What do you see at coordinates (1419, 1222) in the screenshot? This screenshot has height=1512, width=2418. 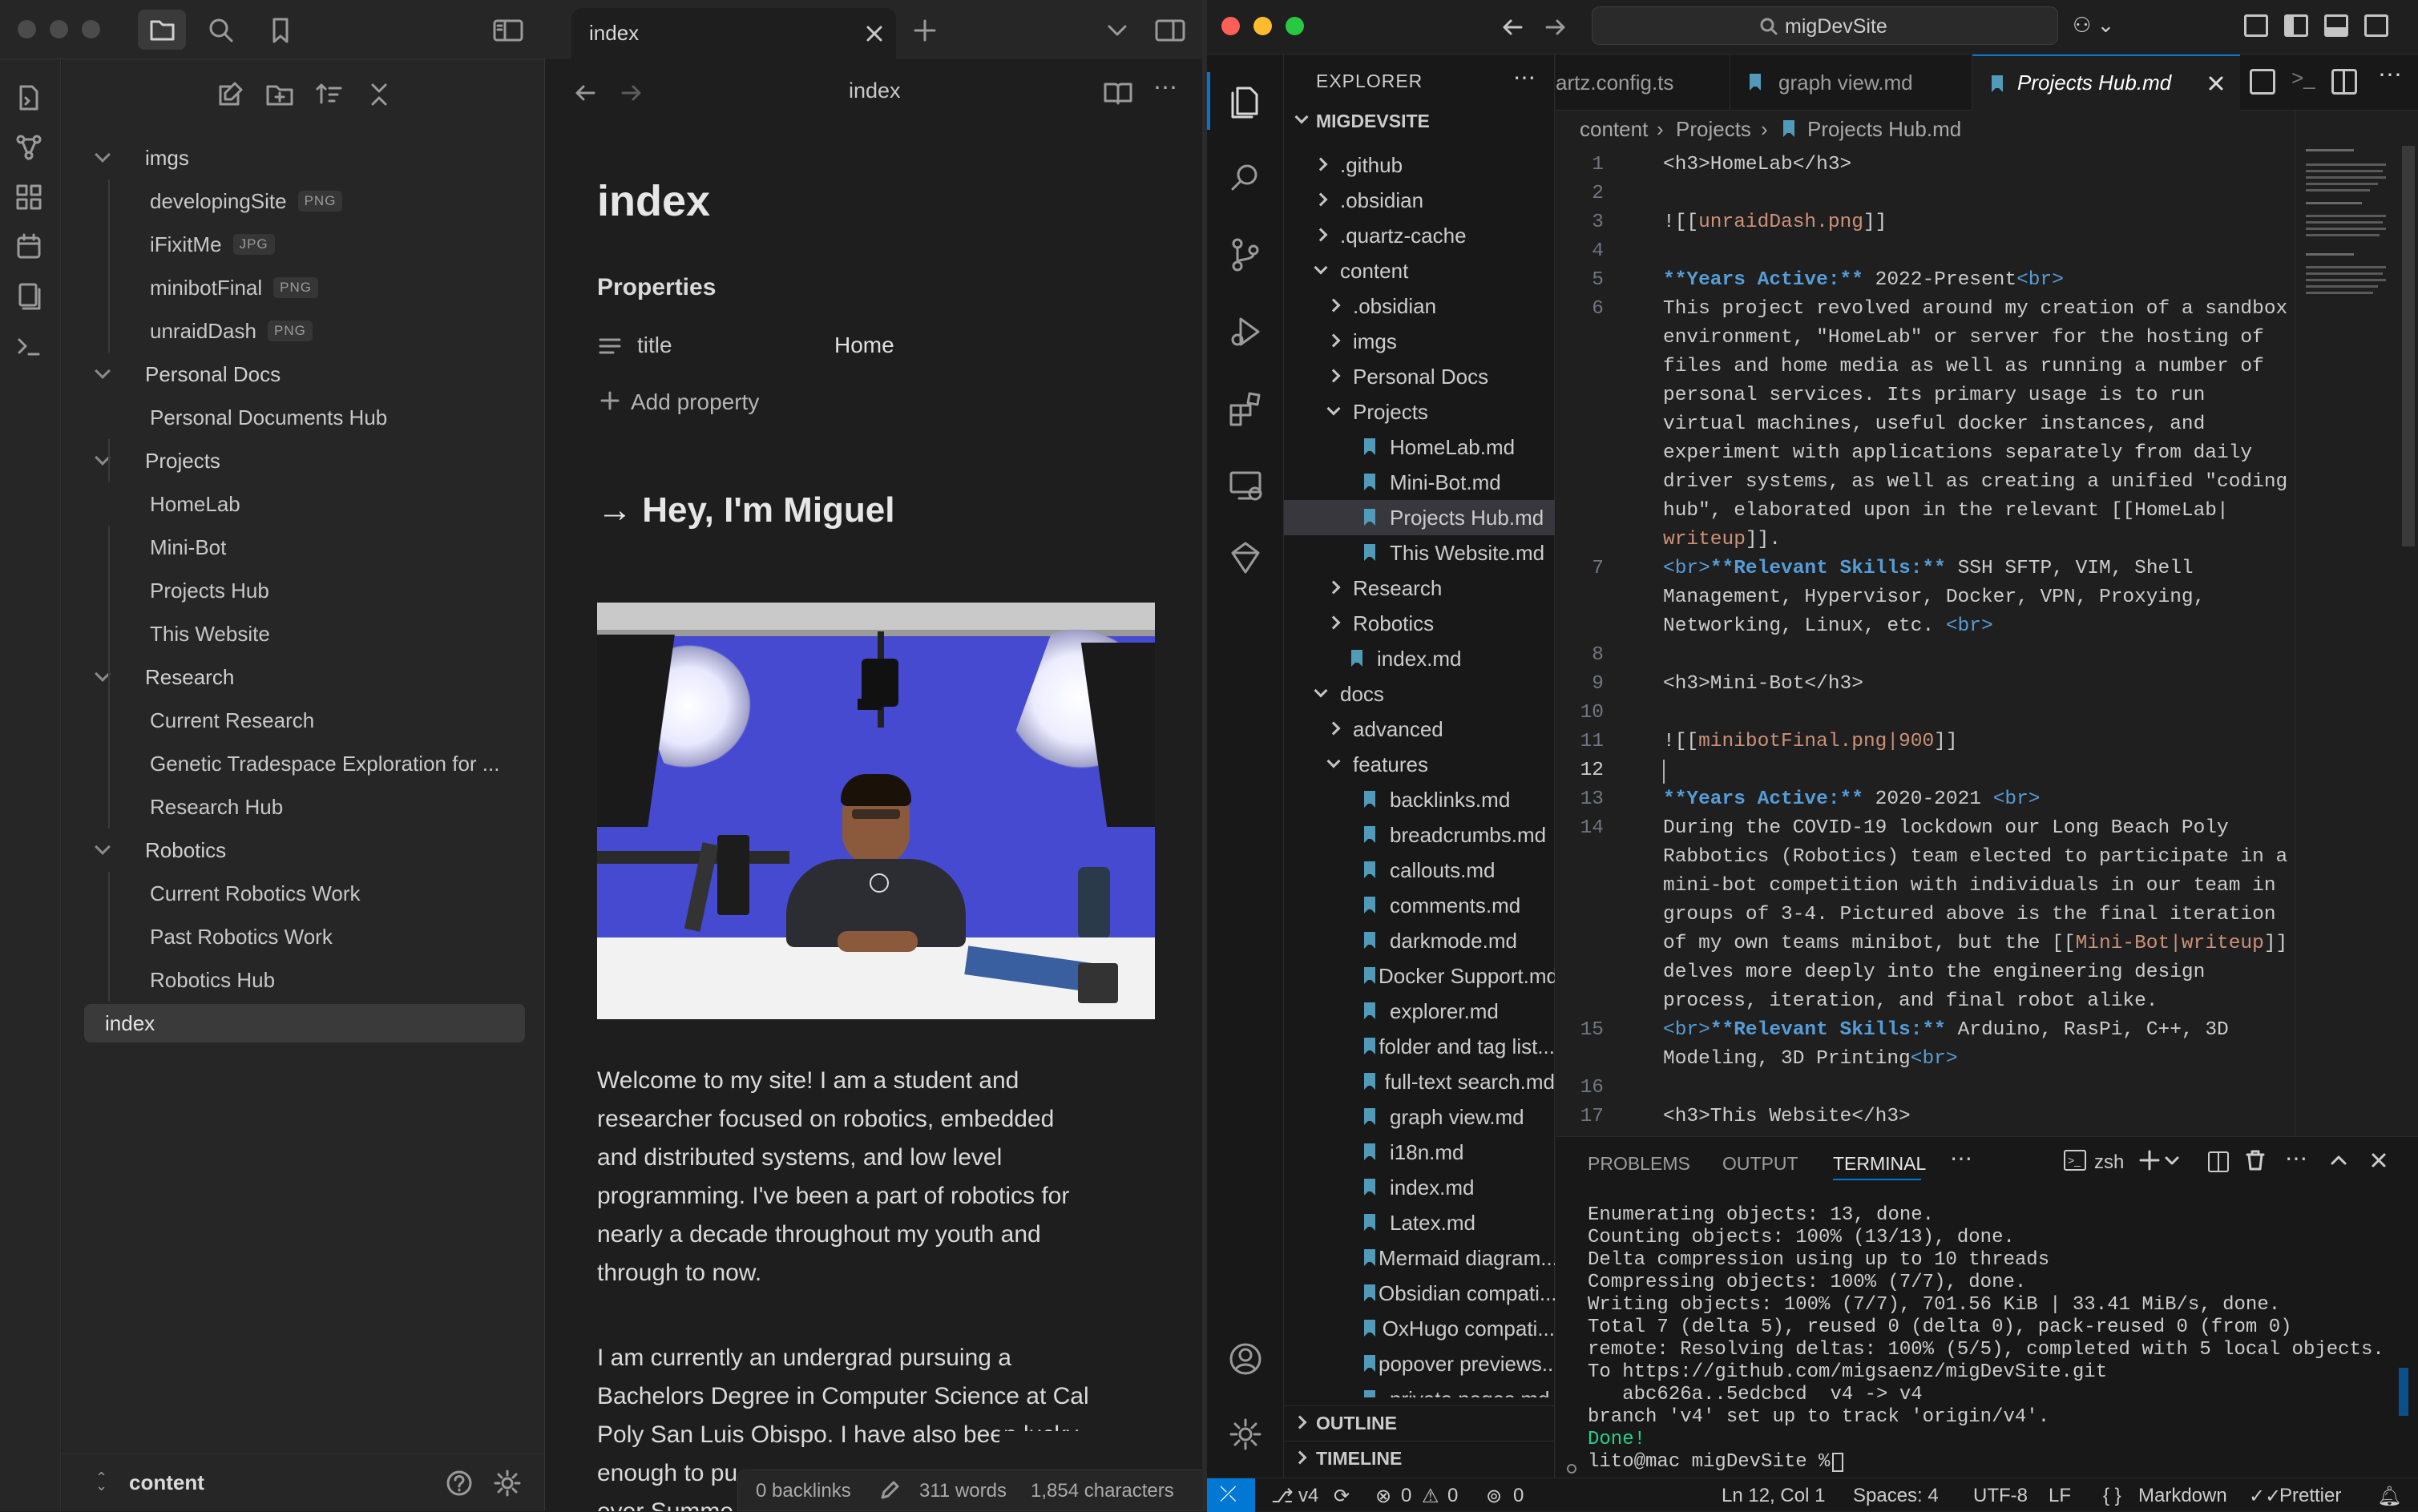 I see `explorer-file: Latex.md` at bounding box center [1419, 1222].